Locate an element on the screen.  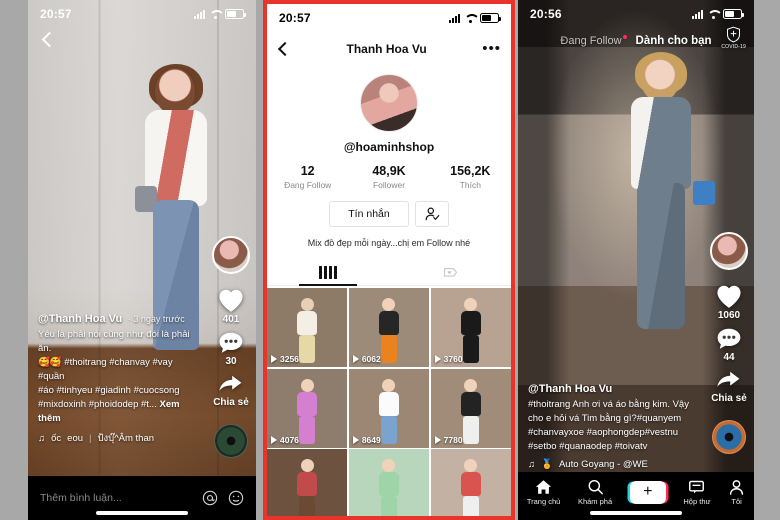
nav-item-home: Trang chủ is located at coordinates (543, 492).